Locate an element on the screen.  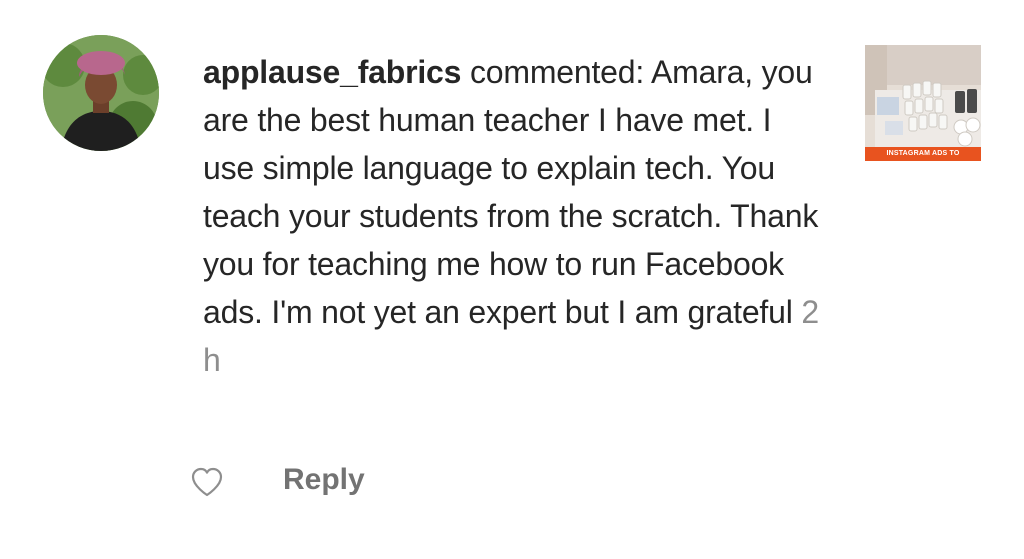
thumbnail-banner: INSTAGRAM ADS TO is located at coordinates (923, 154).